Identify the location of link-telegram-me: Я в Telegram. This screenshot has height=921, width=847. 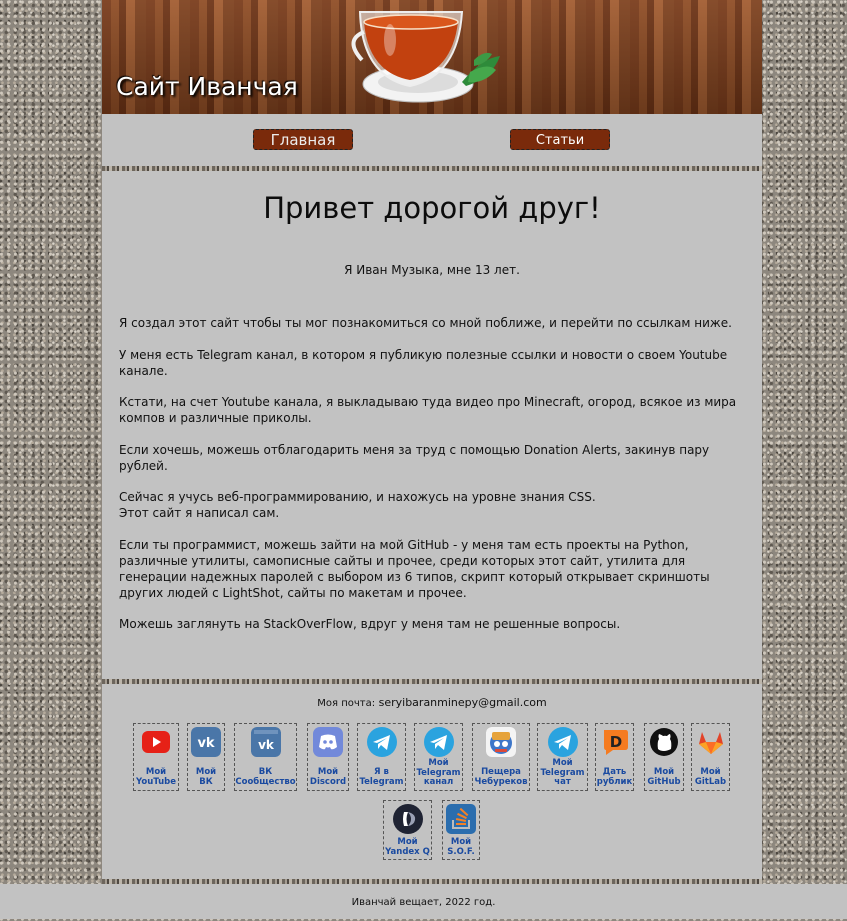
(381, 757).